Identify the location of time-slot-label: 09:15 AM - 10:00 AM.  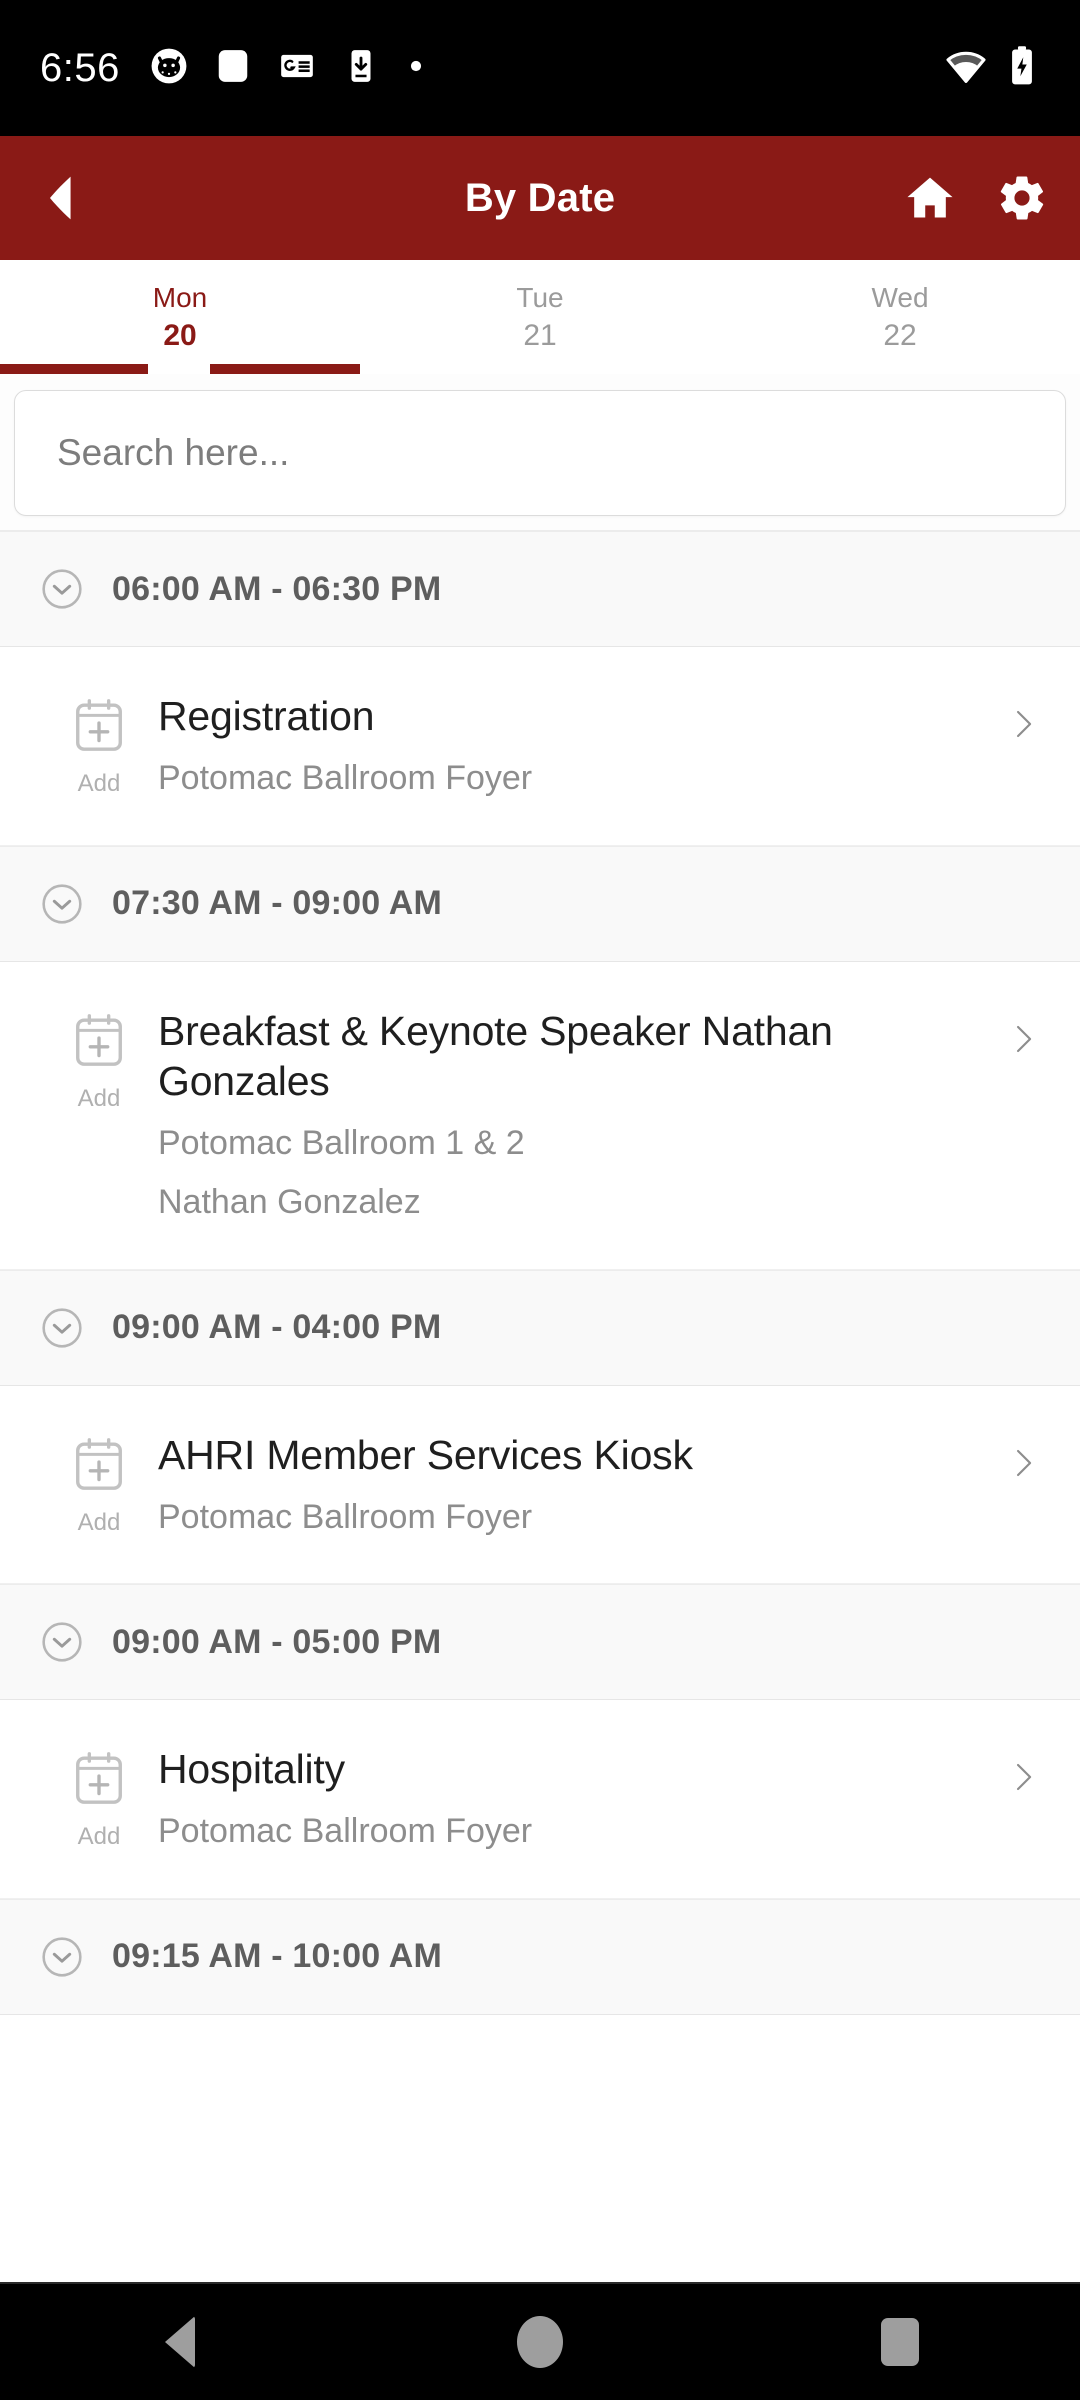
(277, 1956).